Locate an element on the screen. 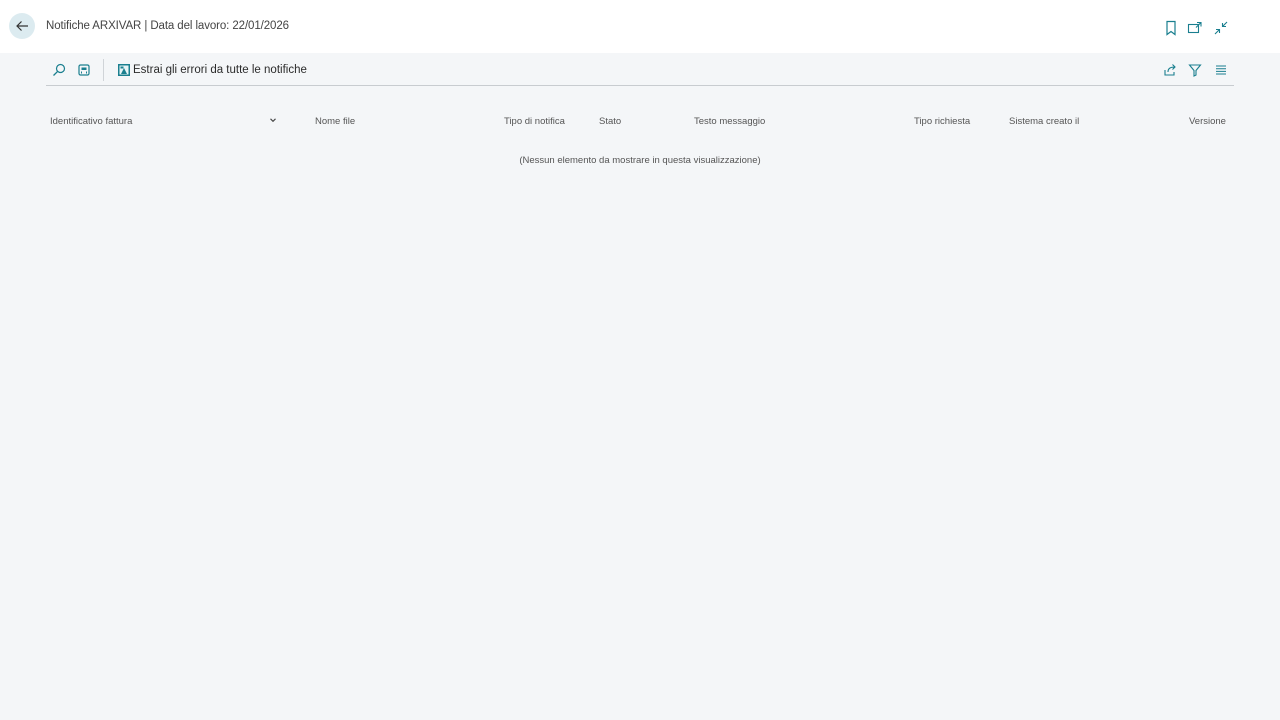 The image size is (1280, 720). column-header-testo-messaggio: Testo messaggio is located at coordinates (729, 121).